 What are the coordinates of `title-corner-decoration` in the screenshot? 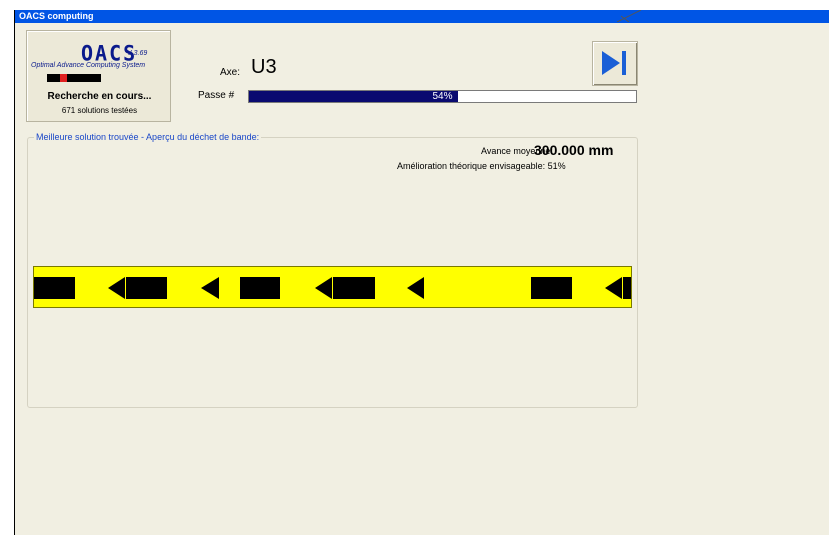 It's located at (629, 16).